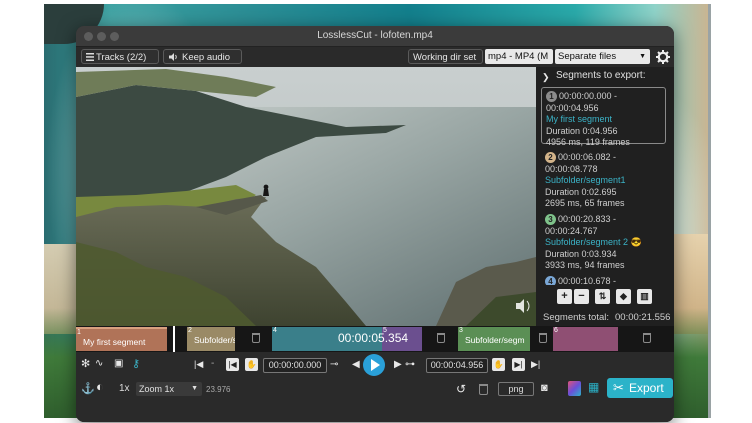  What do you see at coordinates (173, 57) in the screenshot?
I see `speaker-icon` at bounding box center [173, 57].